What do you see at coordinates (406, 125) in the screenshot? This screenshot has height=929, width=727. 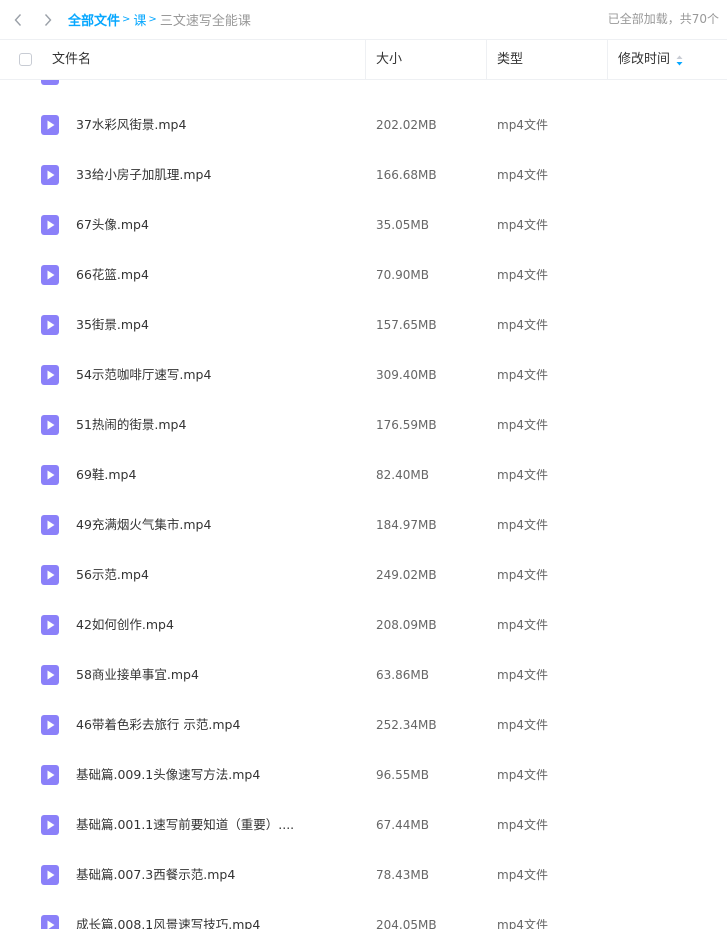 I see `file-size: 202.02MB` at bounding box center [406, 125].